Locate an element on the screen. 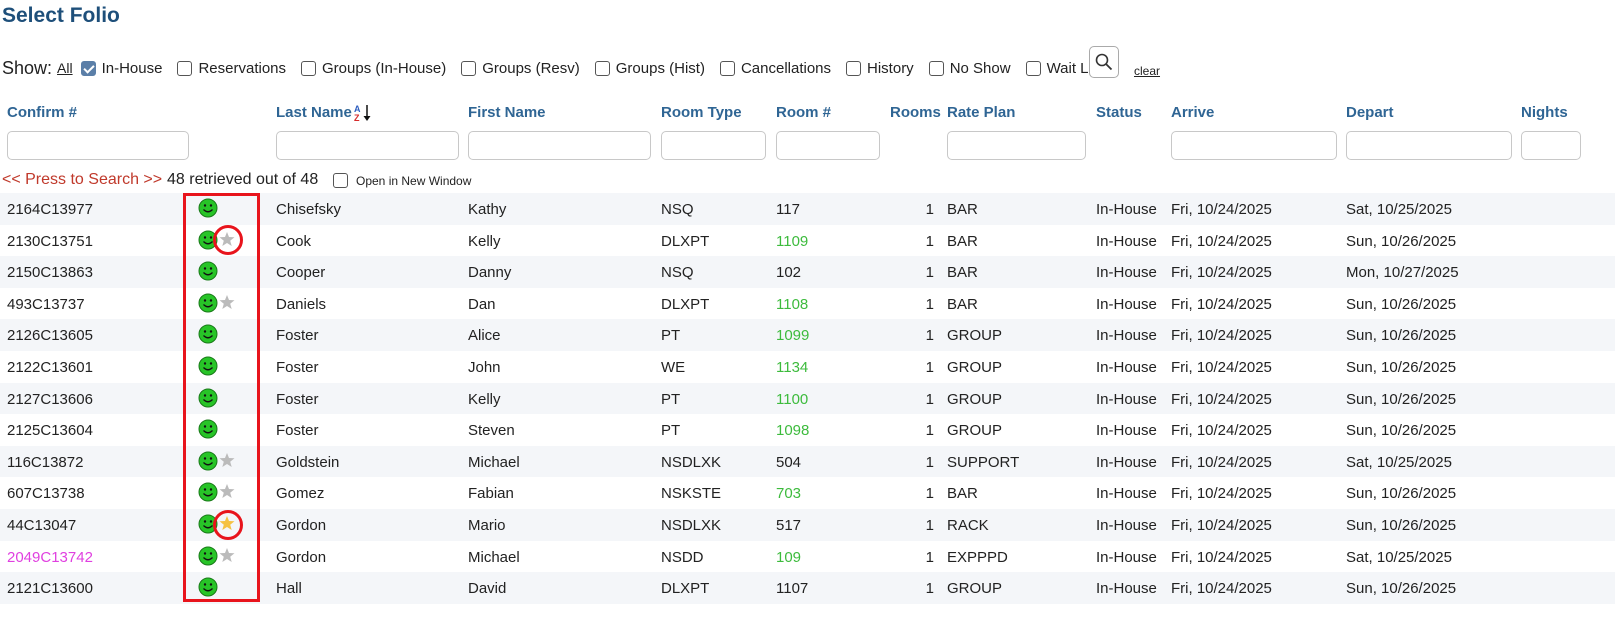  cell-last-name: Foster is located at coordinates (297, 399).